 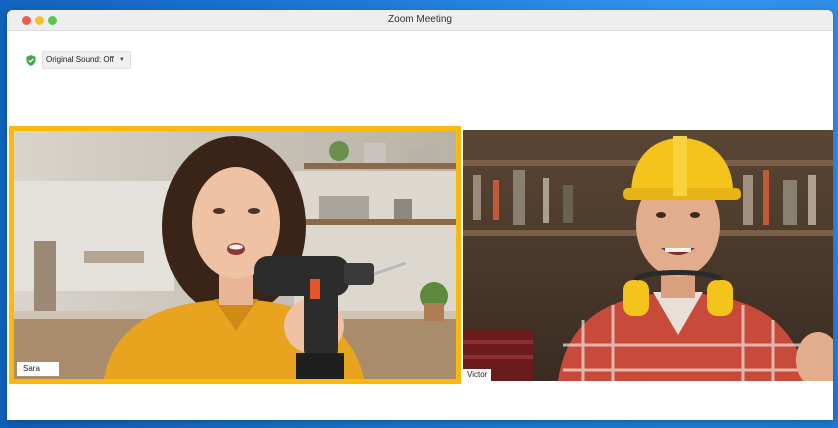 I want to click on original-sound-label: Original Sound: Off, so click(x=80, y=59).